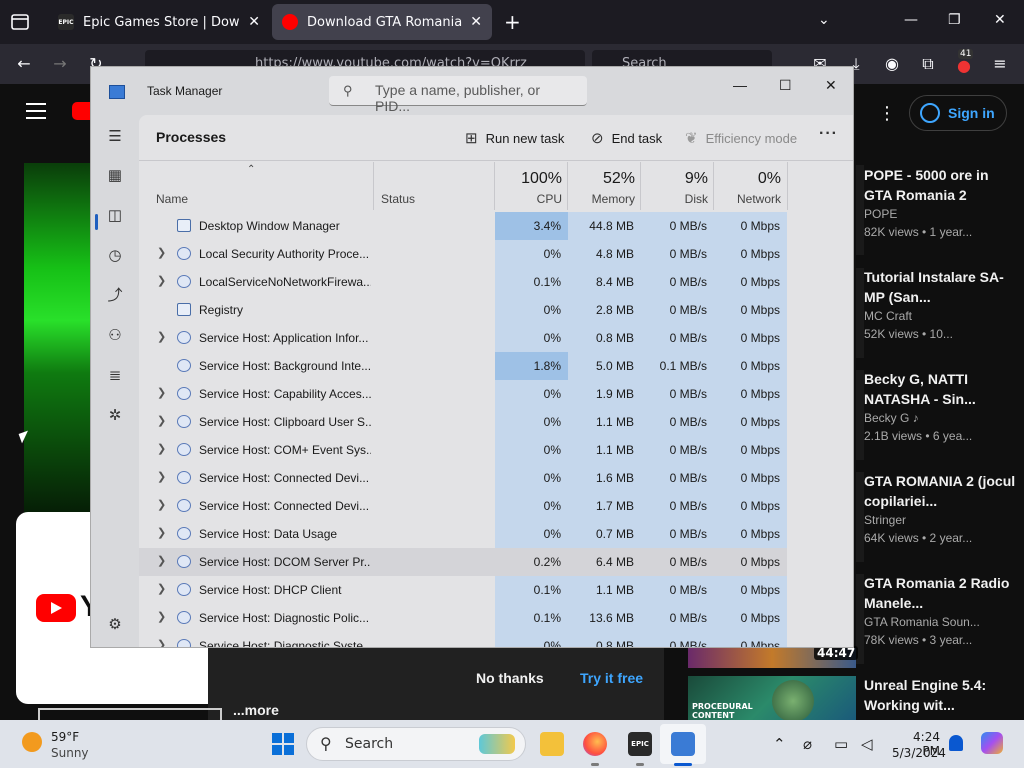 This screenshot has width=1024, height=768. Describe the element at coordinates (60, 64) in the screenshot. I see `forward-icon: →` at that location.